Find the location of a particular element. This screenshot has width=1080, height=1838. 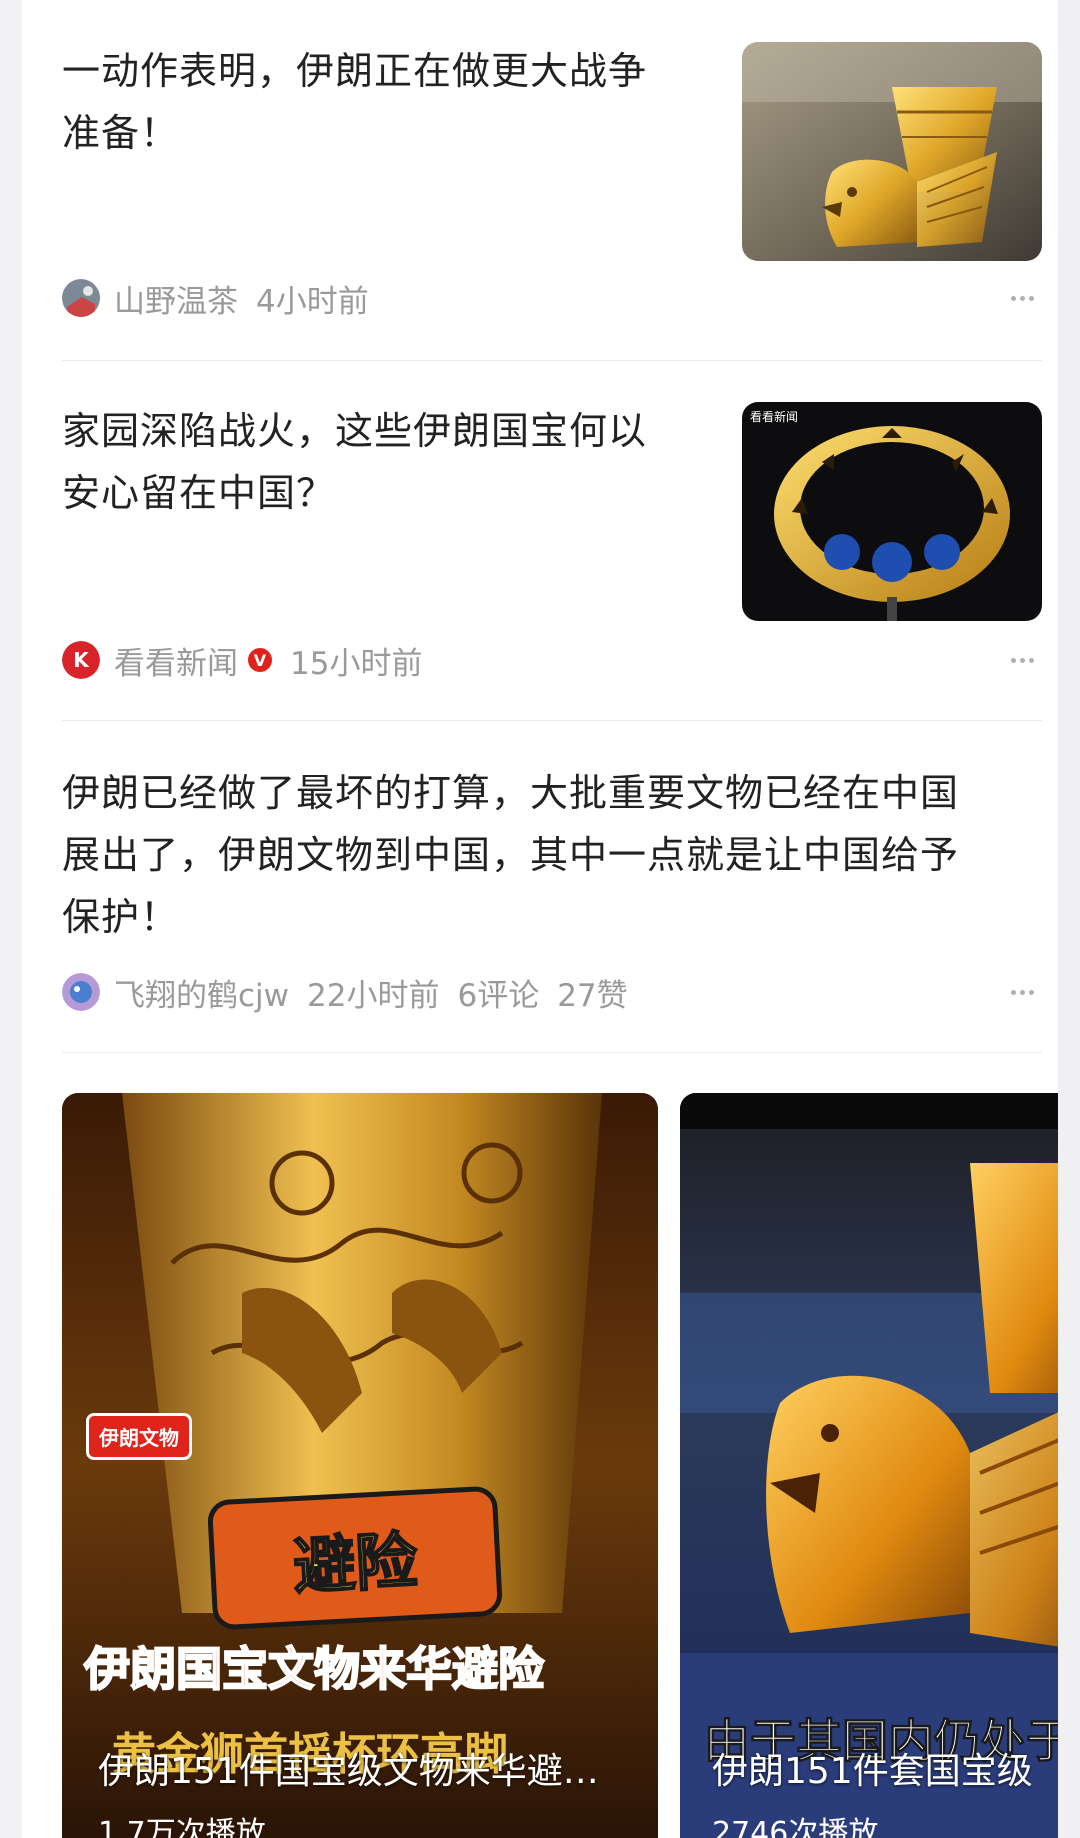

article-meta: 山野温茶 4小时前 is located at coordinates (215, 298).